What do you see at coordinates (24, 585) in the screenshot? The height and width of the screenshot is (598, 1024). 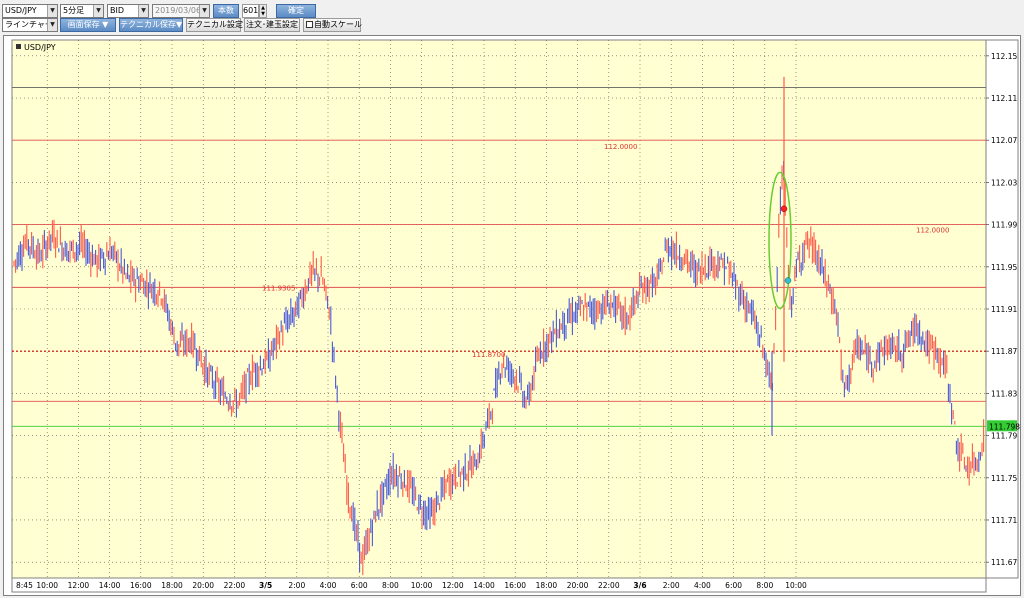 I see `x-tick-label: 8:45` at bounding box center [24, 585].